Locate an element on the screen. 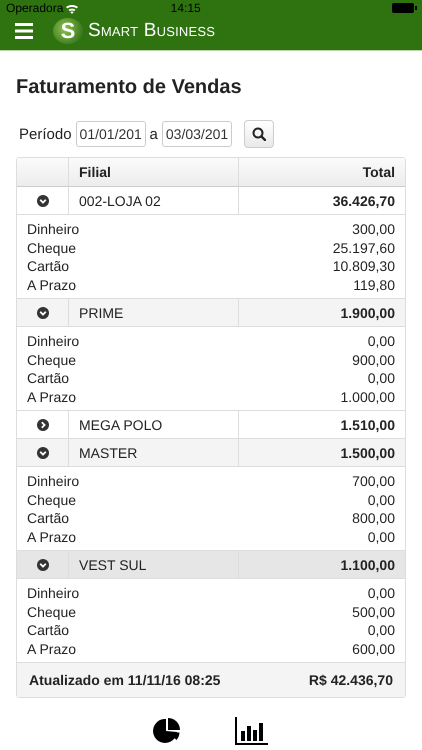 The height and width of the screenshot is (750, 422). brand-name: Smart Business is located at coordinates (152, 31).